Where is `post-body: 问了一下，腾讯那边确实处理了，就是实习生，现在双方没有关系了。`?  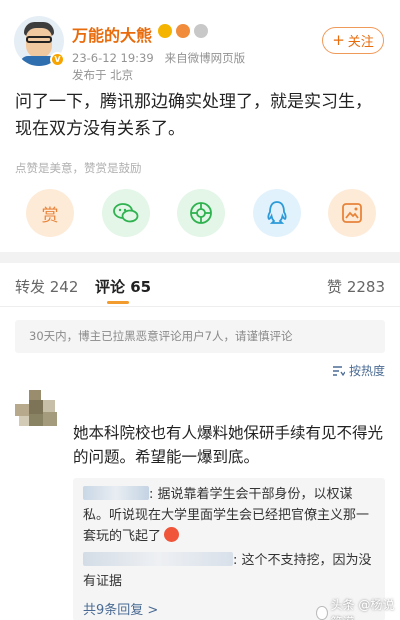 post-body: 问了一下，腾讯那边确实处理了，就是实习生，现在双方没有关系了。 is located at coordinates (193, 115).